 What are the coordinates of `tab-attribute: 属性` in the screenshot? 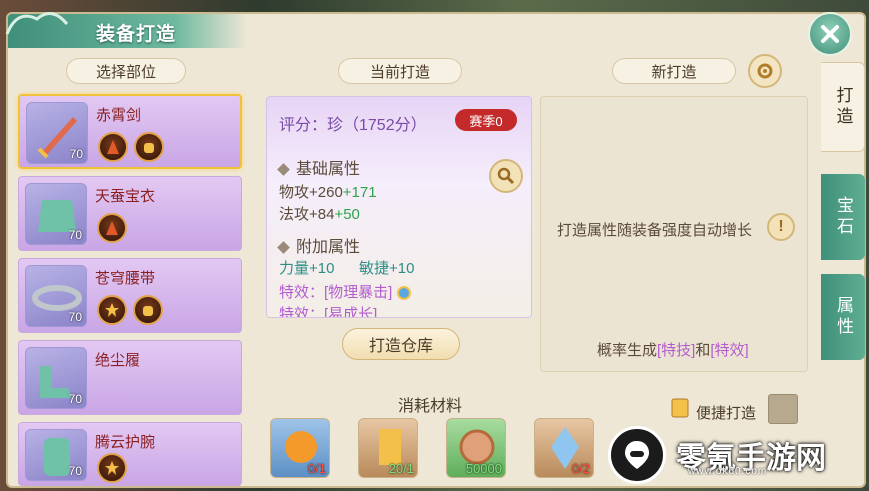 It's located at (843, 317).